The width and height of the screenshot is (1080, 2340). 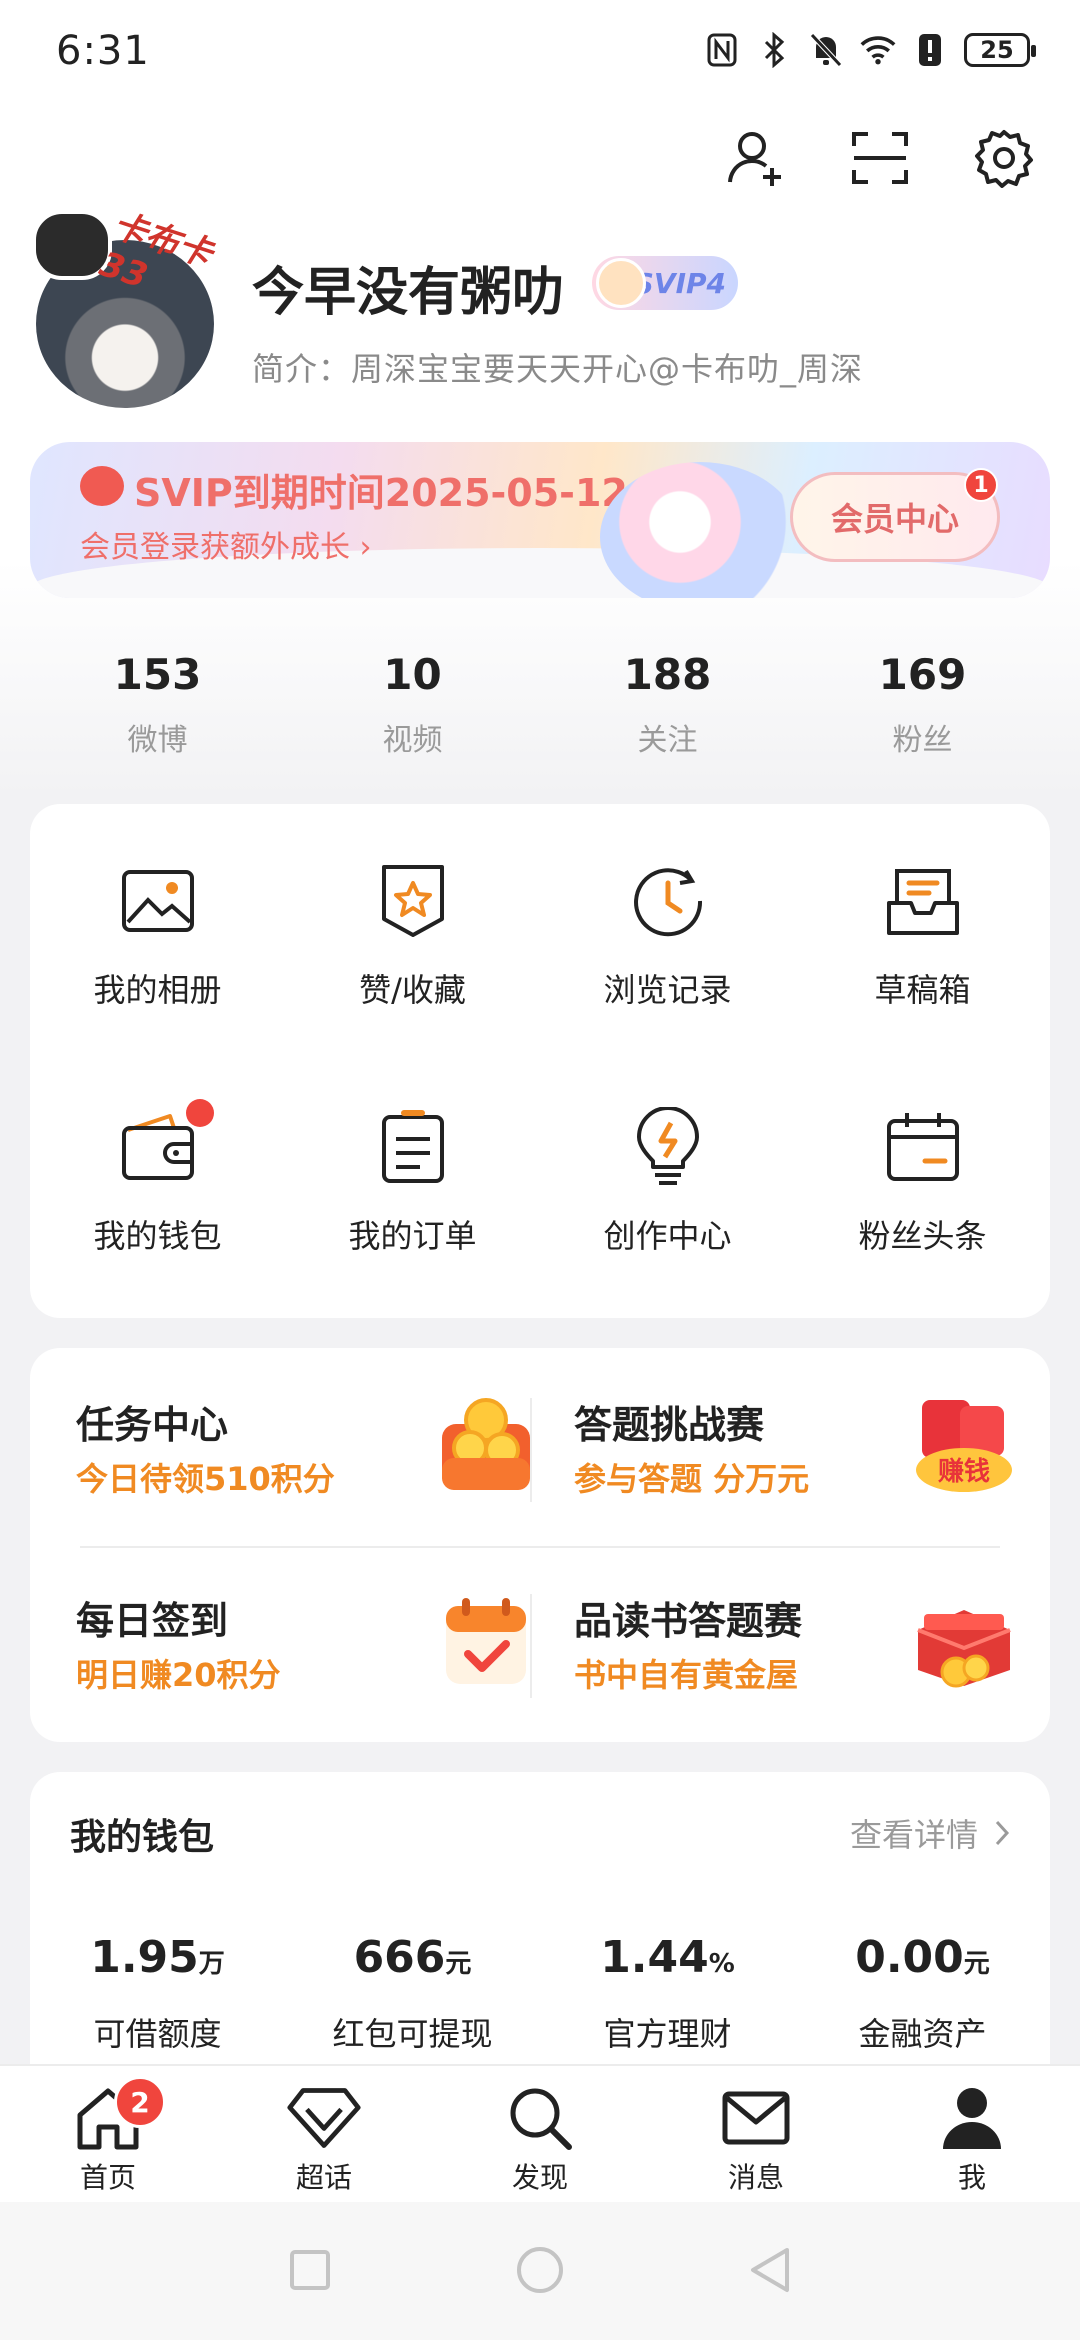 I want to click on task-divider, so click(x=540, y=1547).